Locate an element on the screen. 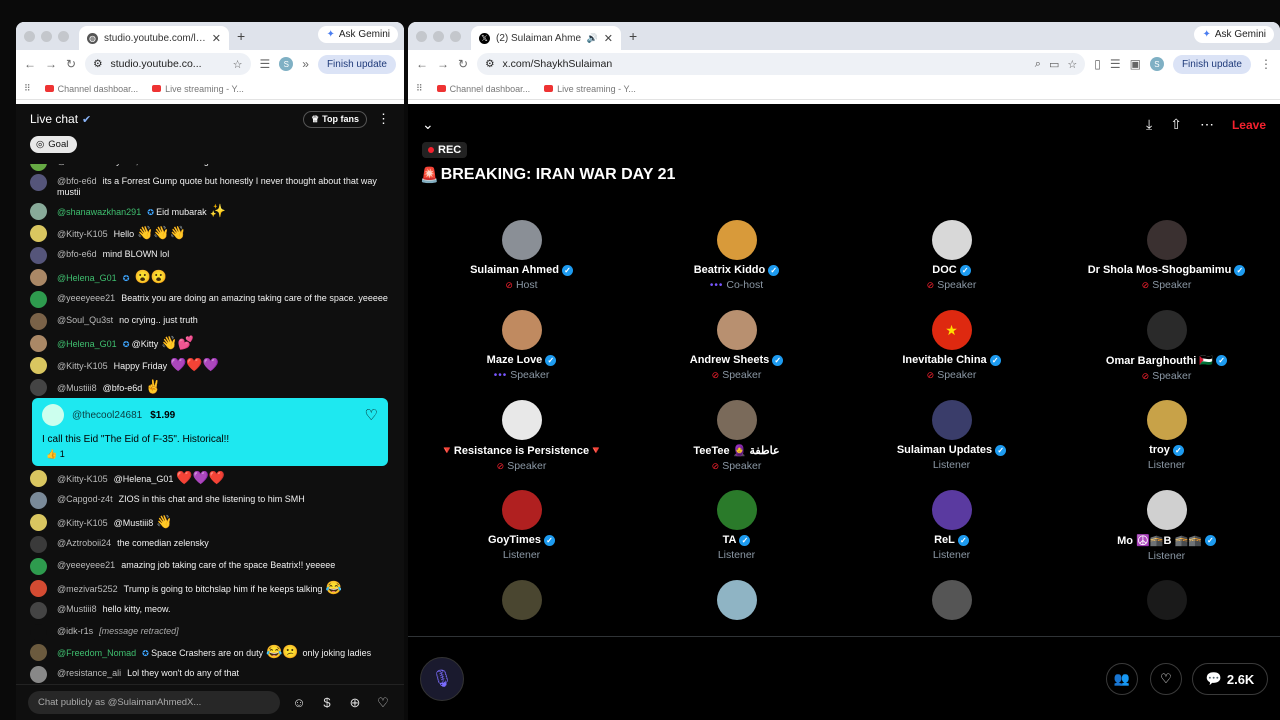 The height and width of the screenshot is (720, 1280). message-author: @yeeeyeee21 is located at coordinates (86, 565).